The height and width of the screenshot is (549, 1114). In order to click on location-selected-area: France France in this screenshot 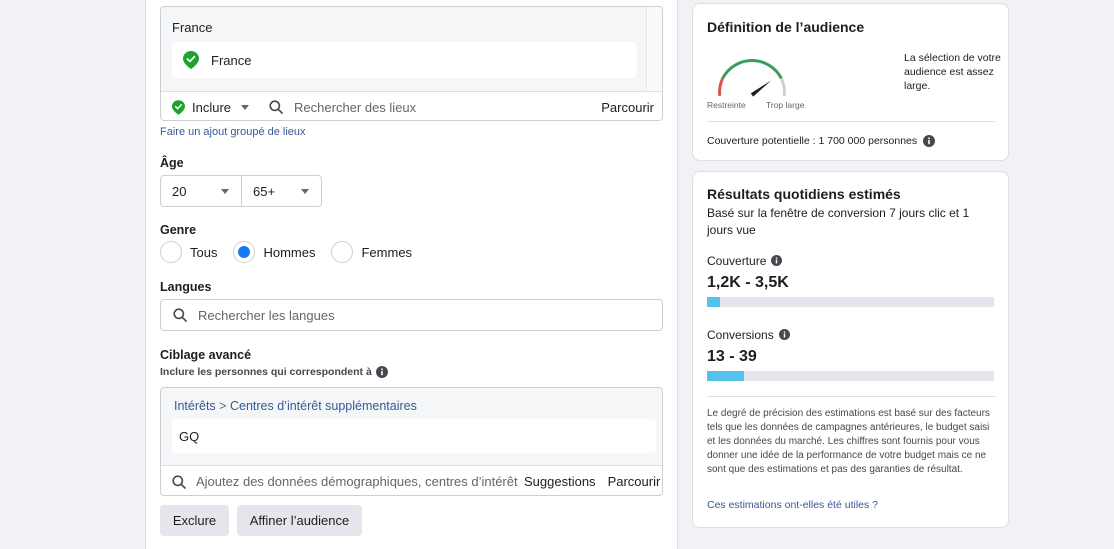, I will do `click(404, 49)`.